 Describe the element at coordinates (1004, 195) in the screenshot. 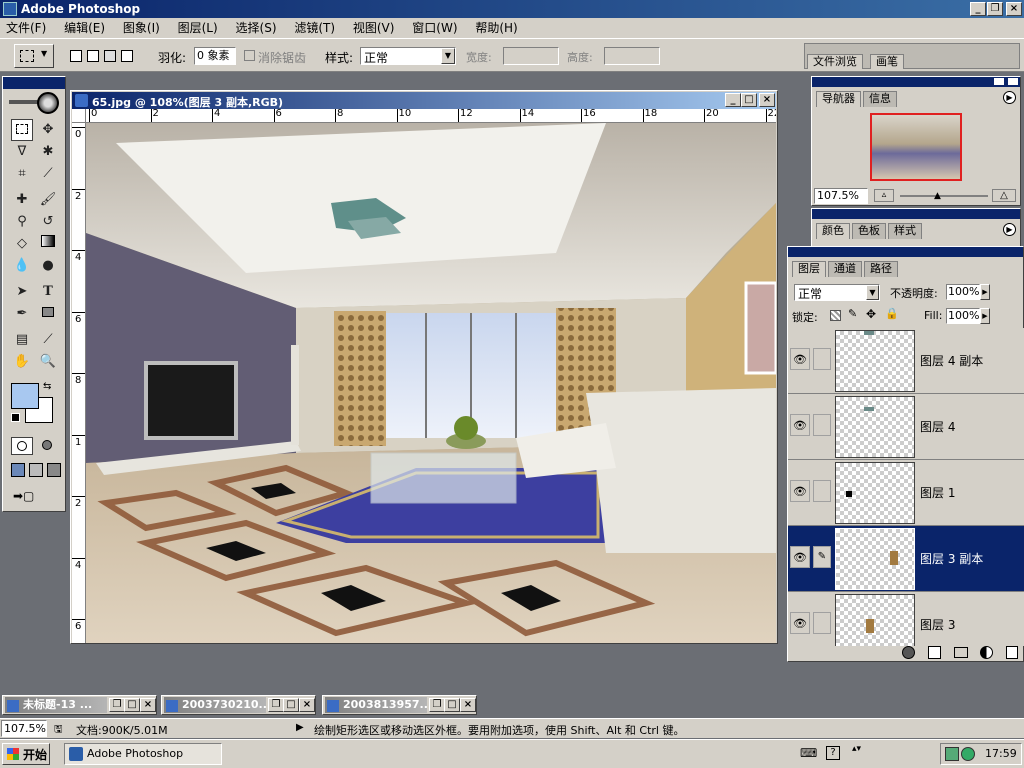

I see `zoom-in-icon: △` at that location.